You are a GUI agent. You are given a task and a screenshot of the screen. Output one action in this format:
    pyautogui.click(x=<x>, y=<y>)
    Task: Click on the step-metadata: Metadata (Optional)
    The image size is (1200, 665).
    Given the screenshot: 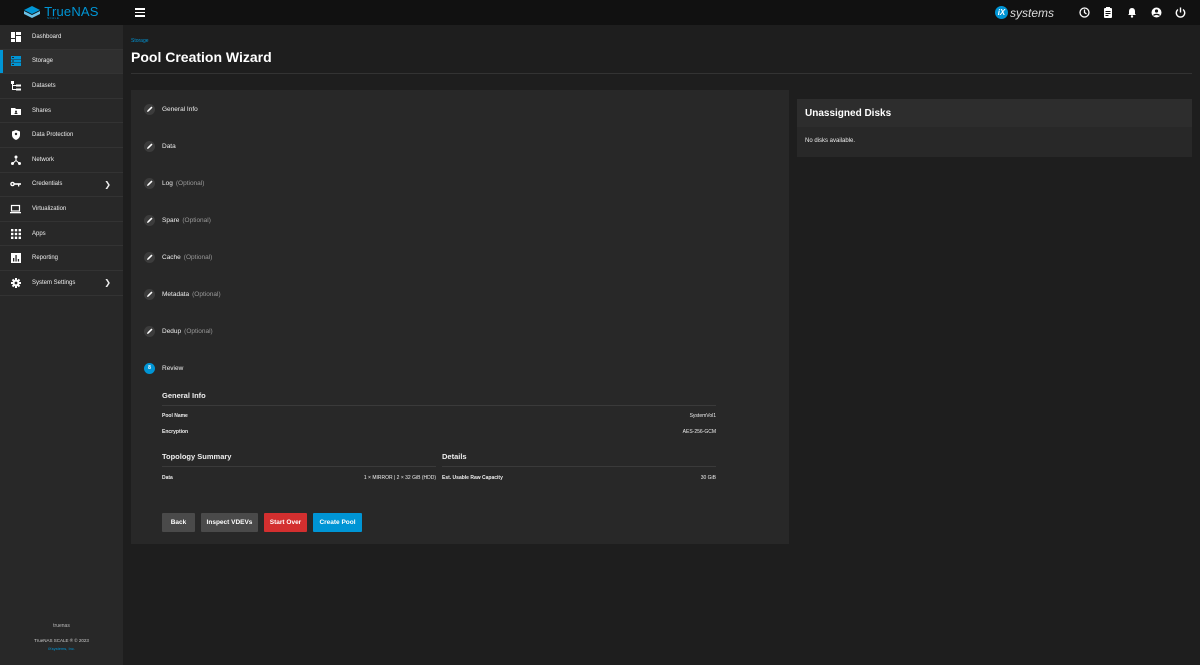 What is the action you would take?
    pyautogui.click(x=182, y=294)
    